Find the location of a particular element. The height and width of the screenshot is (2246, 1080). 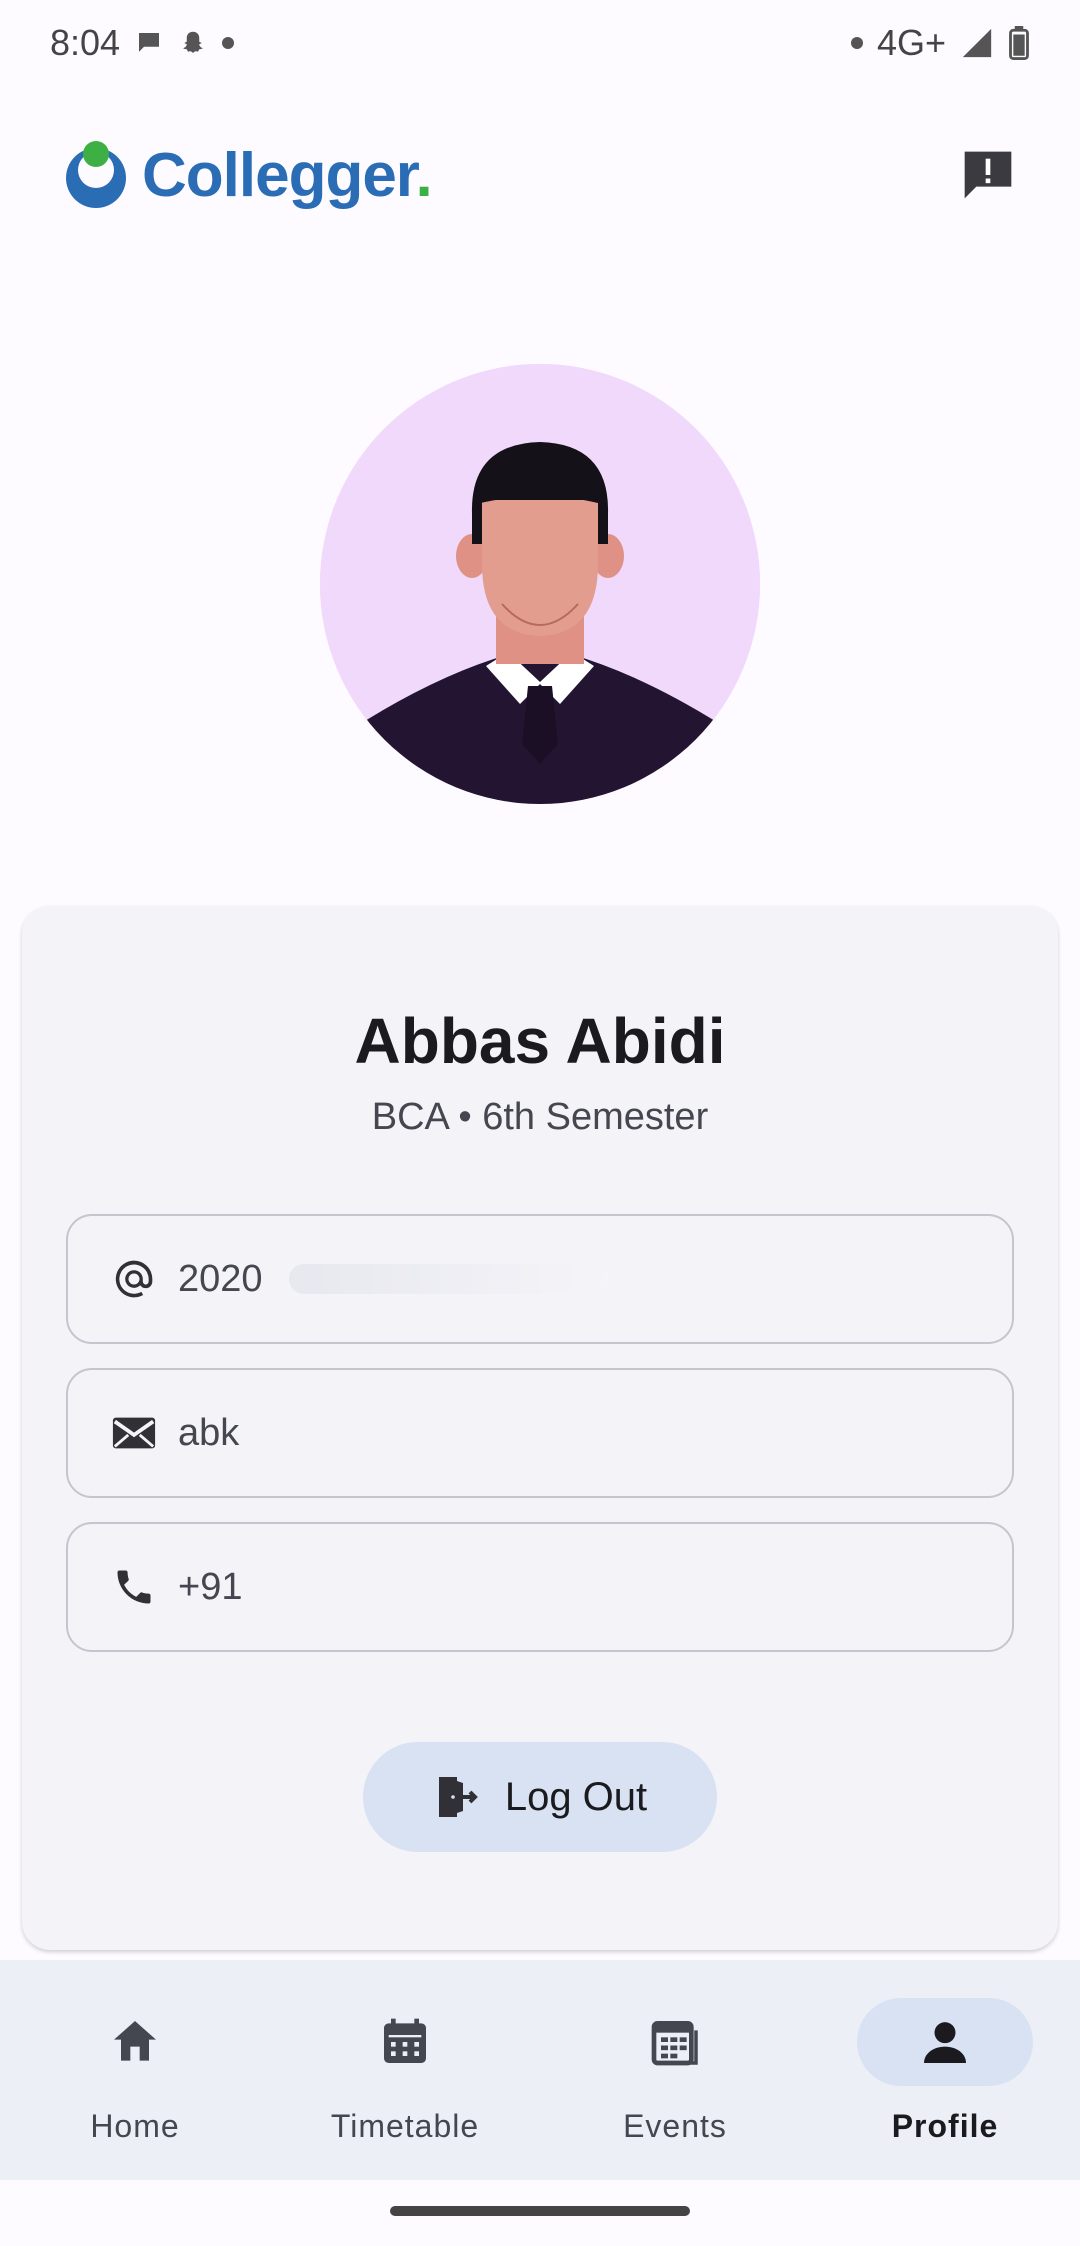

nav-events: Events is located at coordinates (675, 2070).